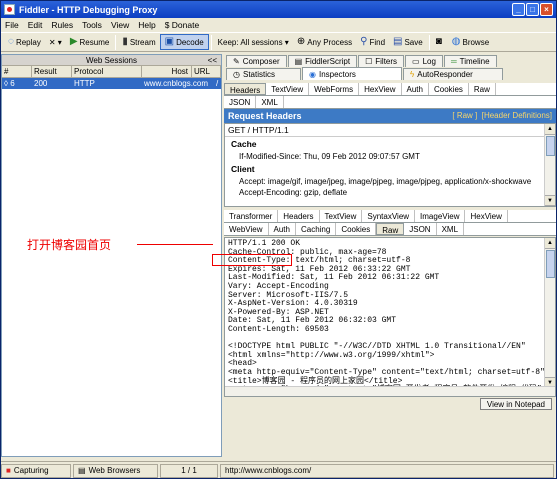  What do you see at coordinates (212, 60) in the screenshot?
I see `collapse-button: <<` at bounding box center [212, 60].